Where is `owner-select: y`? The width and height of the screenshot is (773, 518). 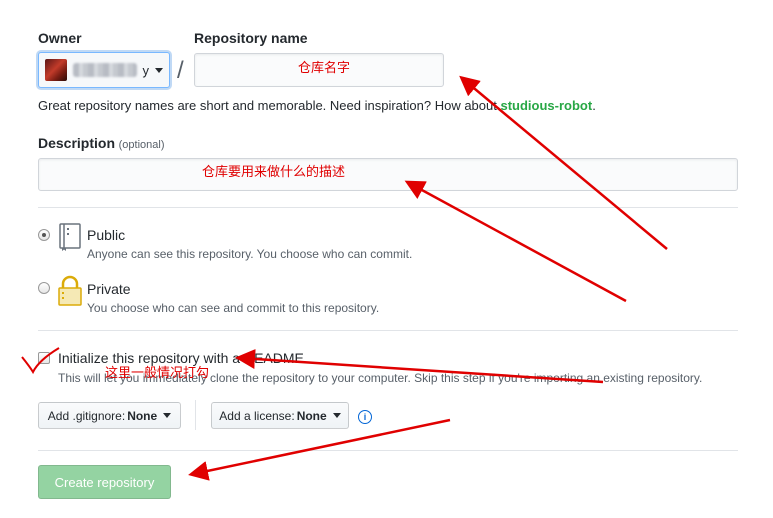 owner-select: y is located at coordinates (104, 70).